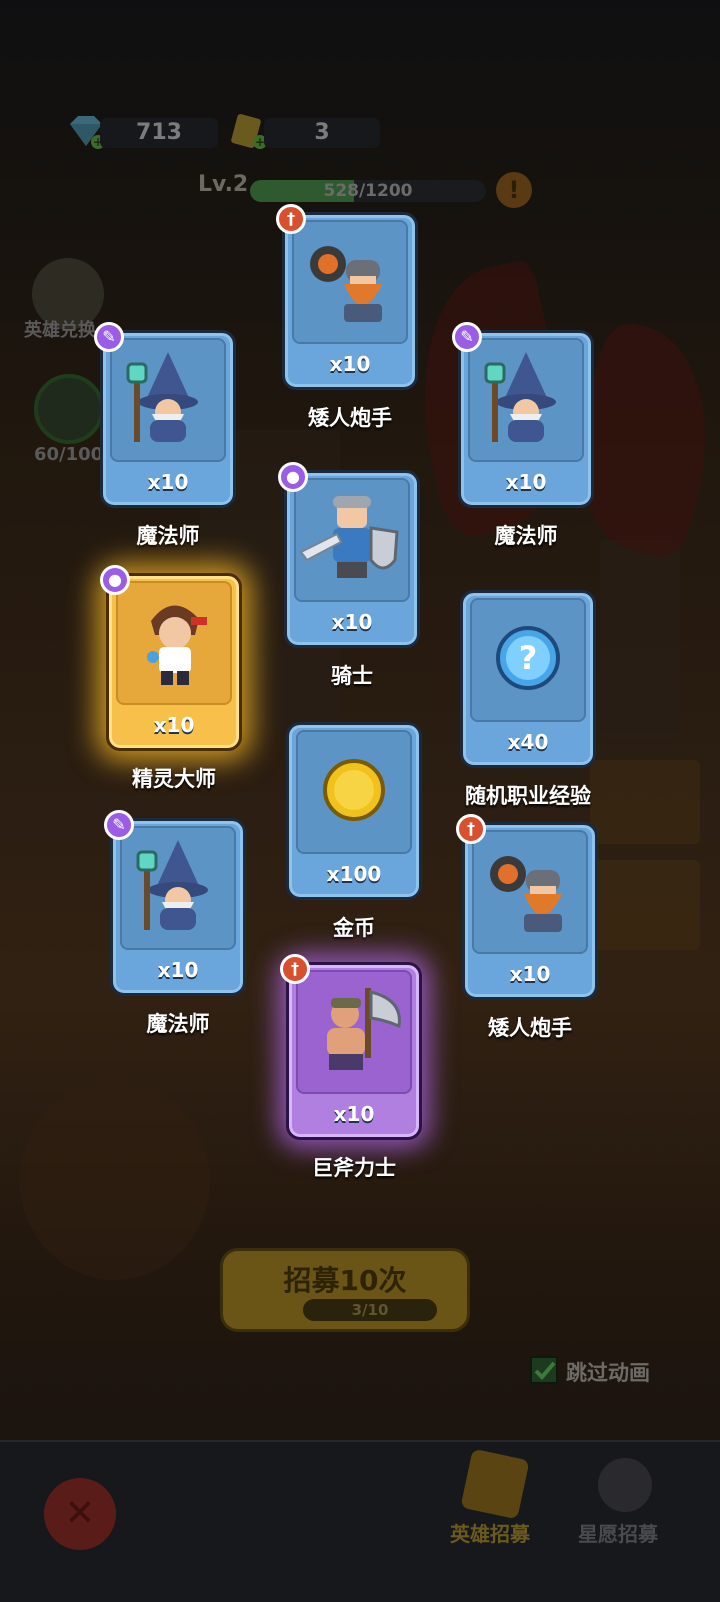 Image resolution: width=720 pixels, height=1602 pixels. What do you see at coordinates (247, 130) in the screenshot?
I see `ticket-icon: +` at bounding box center [247, 130].